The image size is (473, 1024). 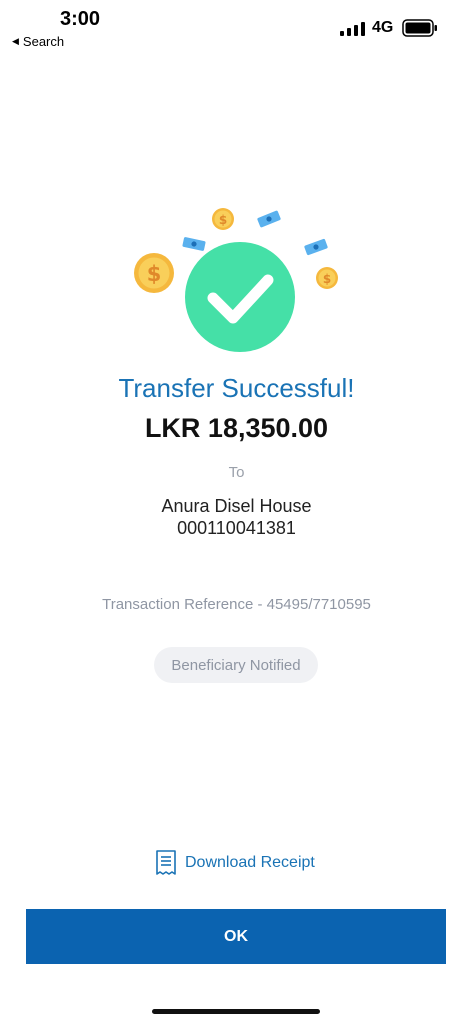 I want to click on transaction-reference: Transaction Reference - 45495/7710595, so click(x=236, y=604).